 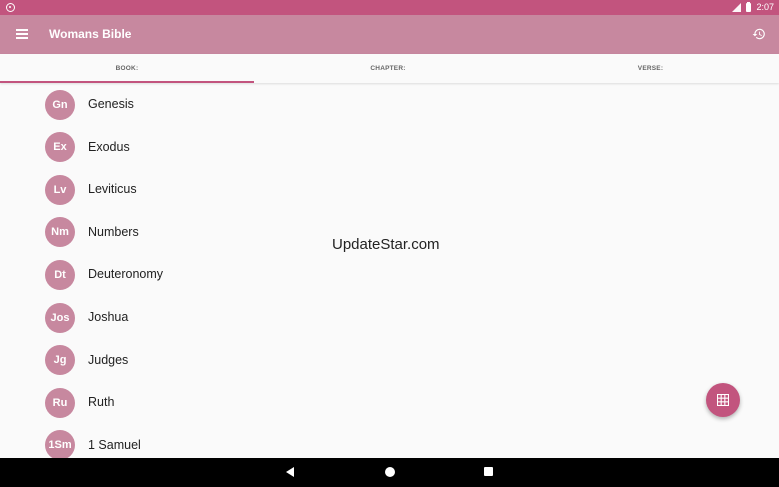 What do you see at coordinates (290, 472) in the screenshot?
I see `back-icon` at bounding box center [290, 472].